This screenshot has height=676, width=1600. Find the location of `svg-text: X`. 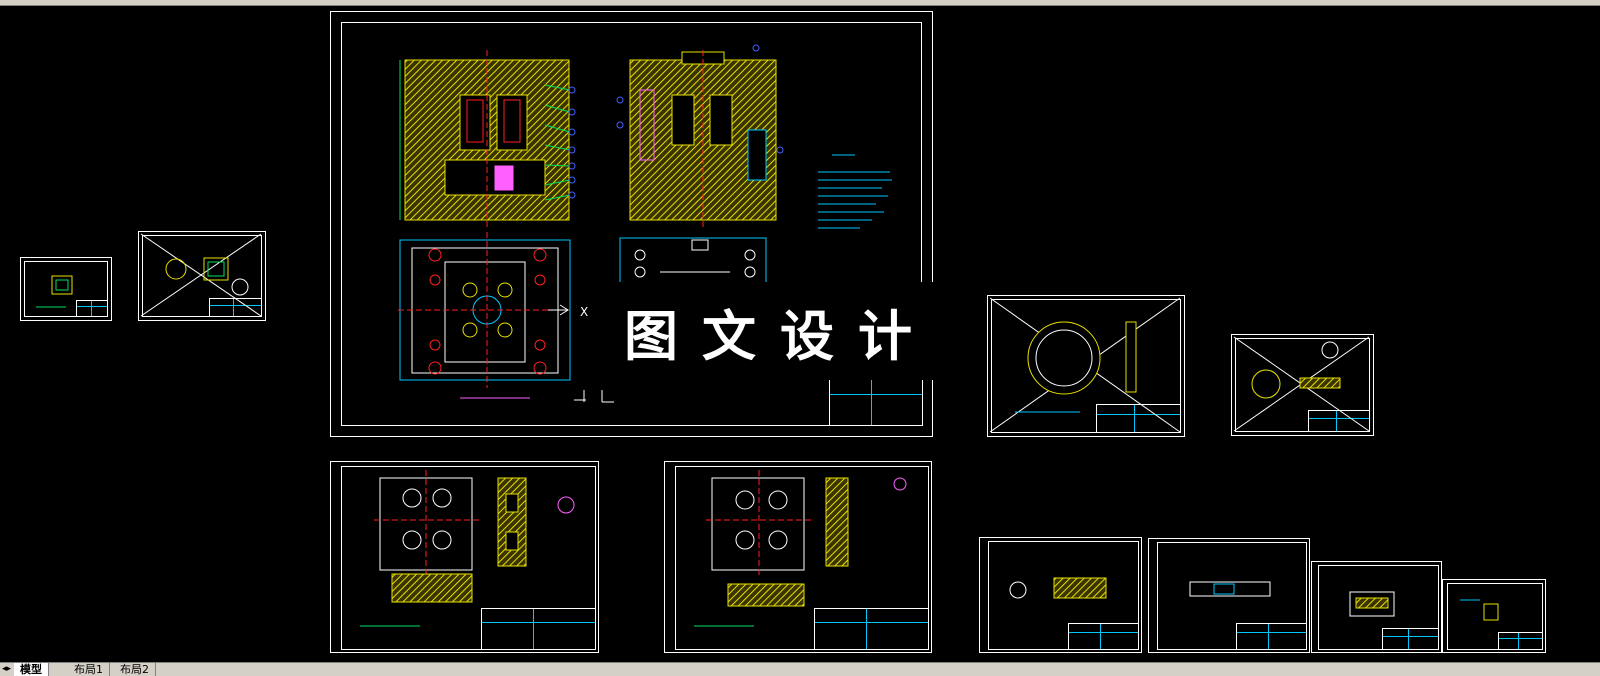

svg-text: X is located at coordinates (584, 312).